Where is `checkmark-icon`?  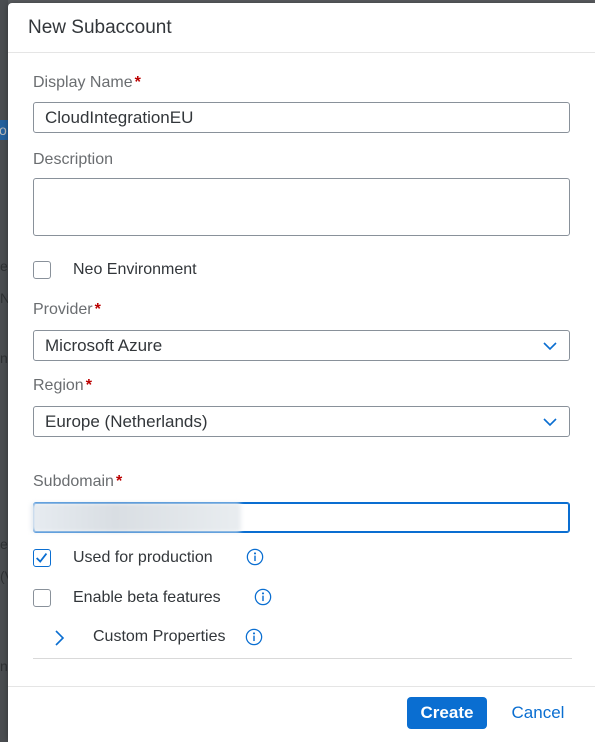
checkmark-icon is located at coordinates (42, 558).